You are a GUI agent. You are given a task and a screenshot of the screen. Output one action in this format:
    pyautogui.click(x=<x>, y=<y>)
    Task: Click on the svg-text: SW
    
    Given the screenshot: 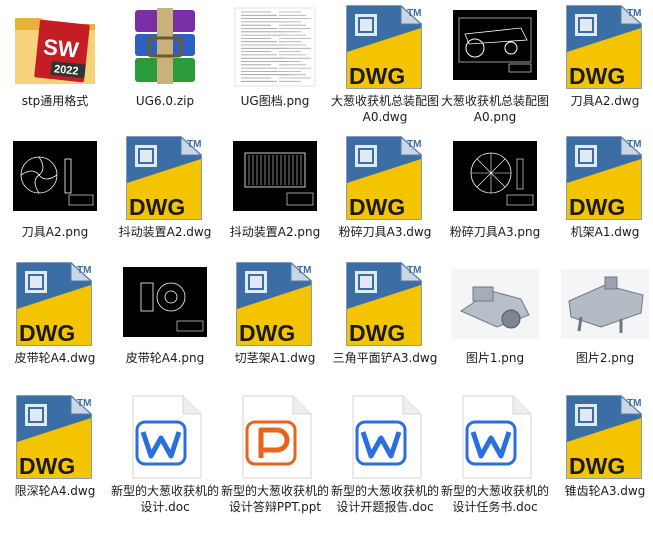 What is the action you would take?
    pyautogui.click(x=61, y=48)
    